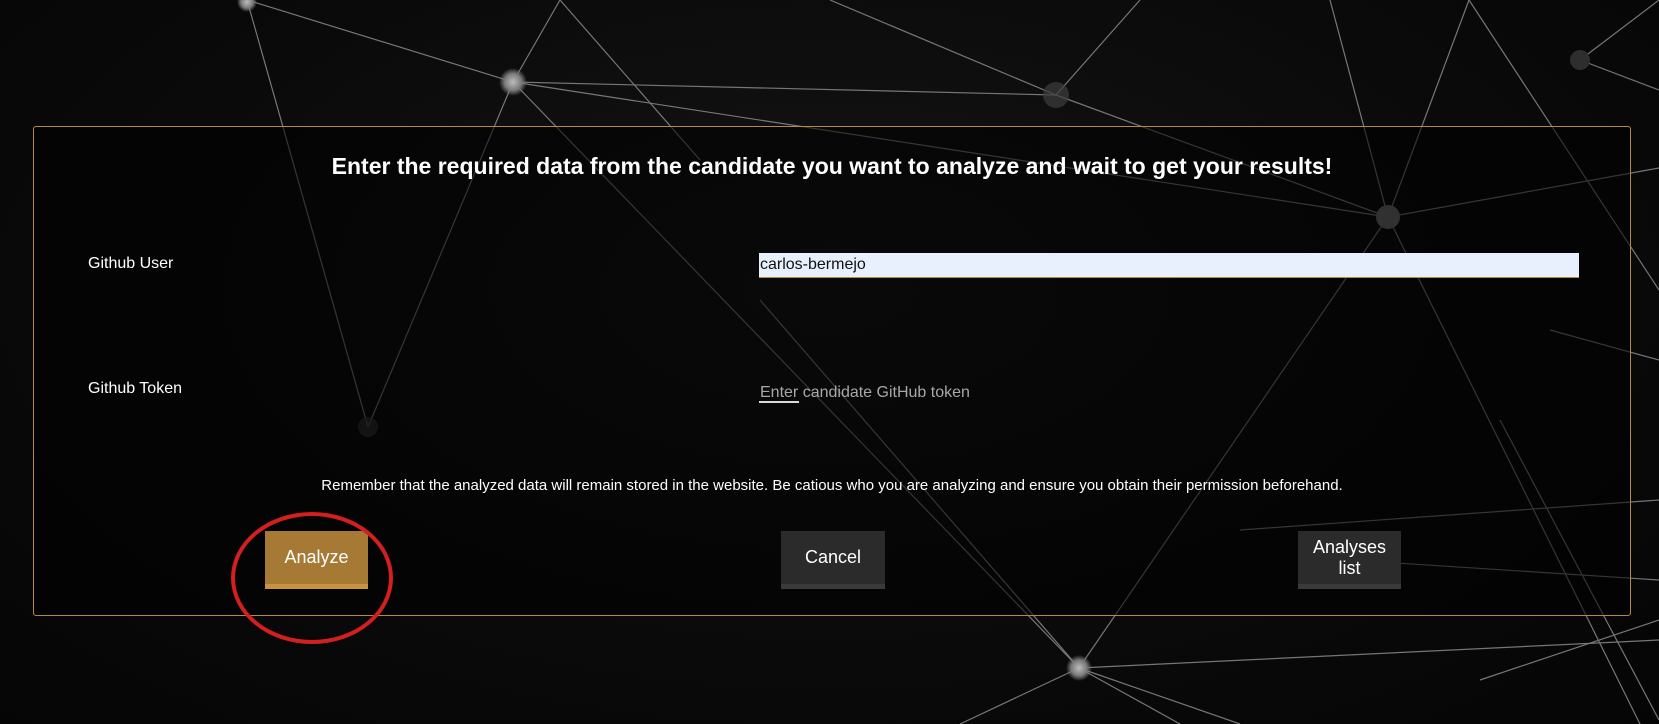 This screenshot has width=1659, height=724. What do you see at coordinates (1349, 560) in the screenshot?
I see `analyses-list-button: Analyses list` at bounding box center [1349, 560].